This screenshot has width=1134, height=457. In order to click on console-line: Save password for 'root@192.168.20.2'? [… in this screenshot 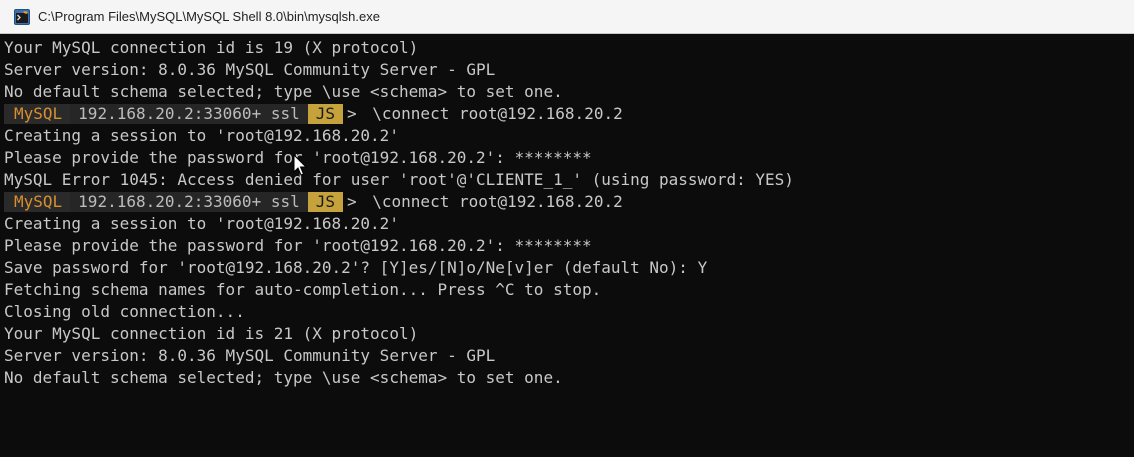, I will do `click(356, 267)`.